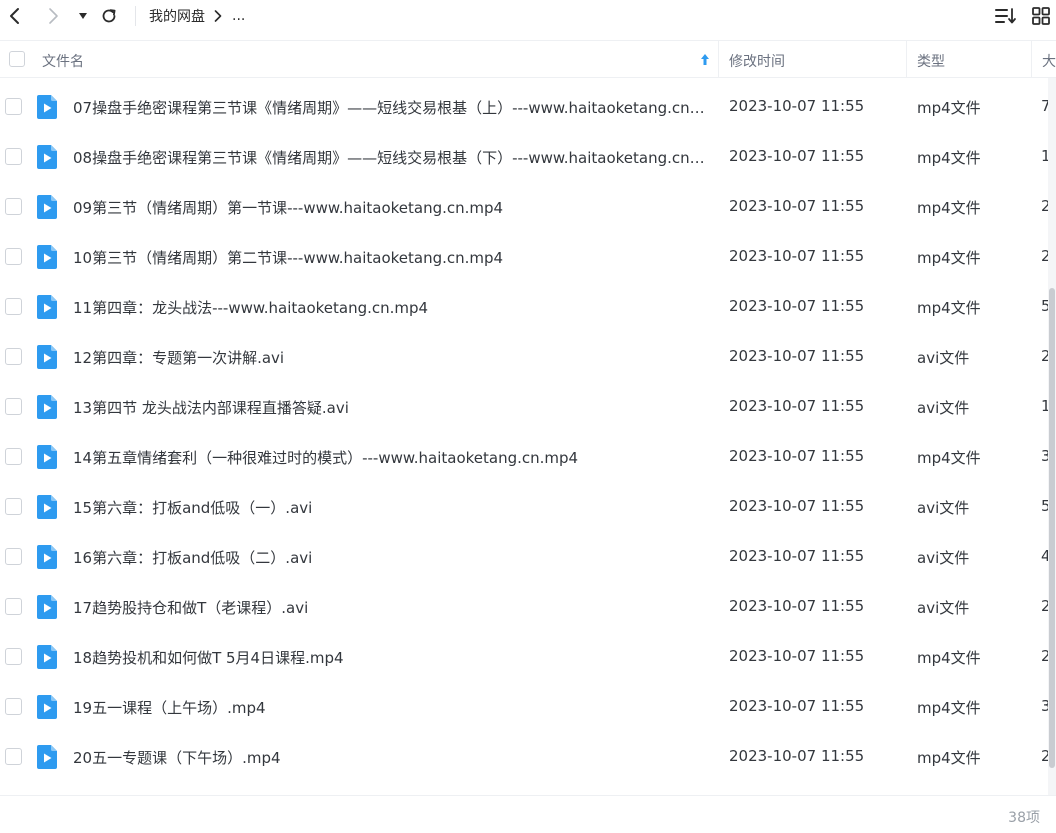  I want to click on file-size: 2, so click(1044, 356).